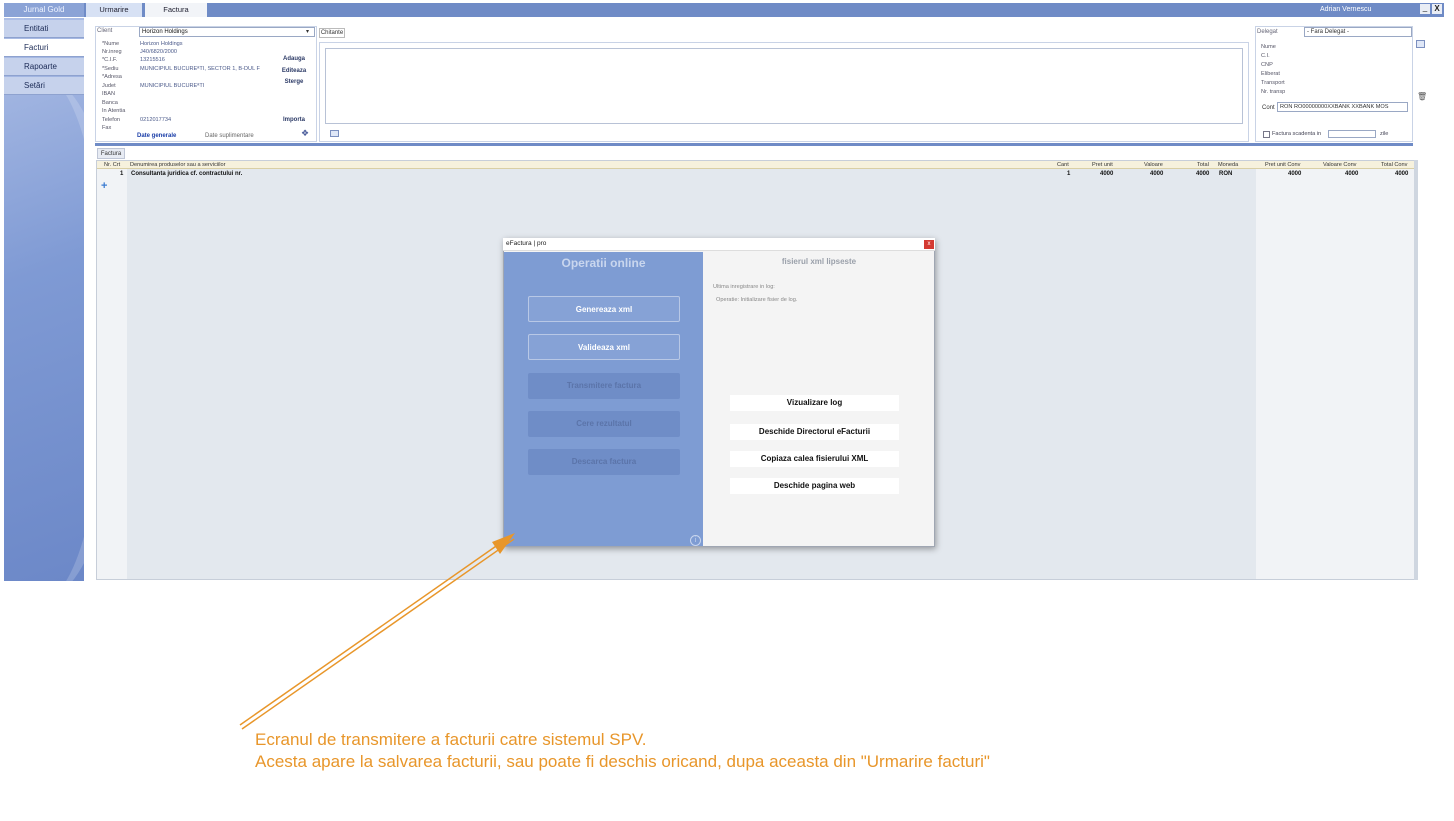 This screenshot has width=1454, height=821. What do you see at coordinates (1063, 165) in the screenshot?
I see `column-header: Cant` at bounding box center [1063, 165].